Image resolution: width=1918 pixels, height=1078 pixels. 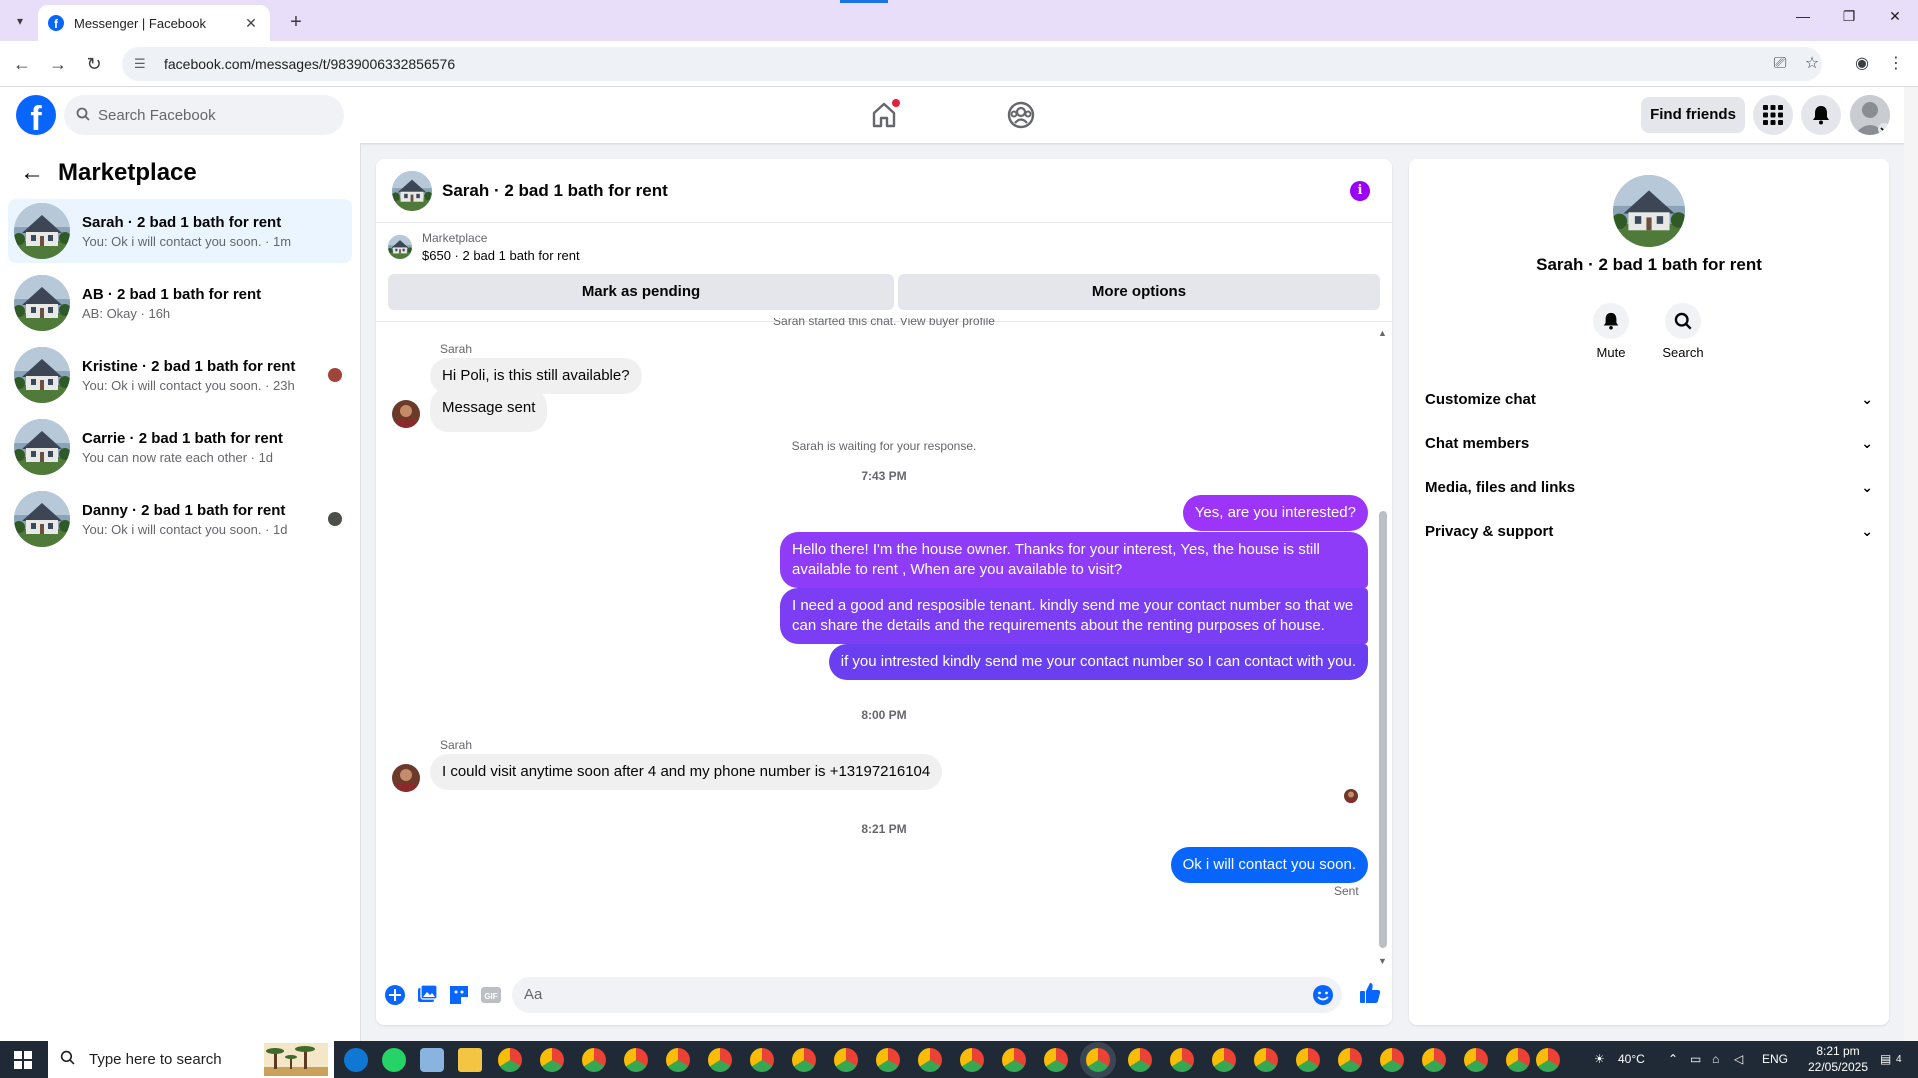 What do you see at coordinates (1649, 443) in the screenshot?
I see `chat-members-row: Chat members ⌄` at bounding box center [1649, 443].